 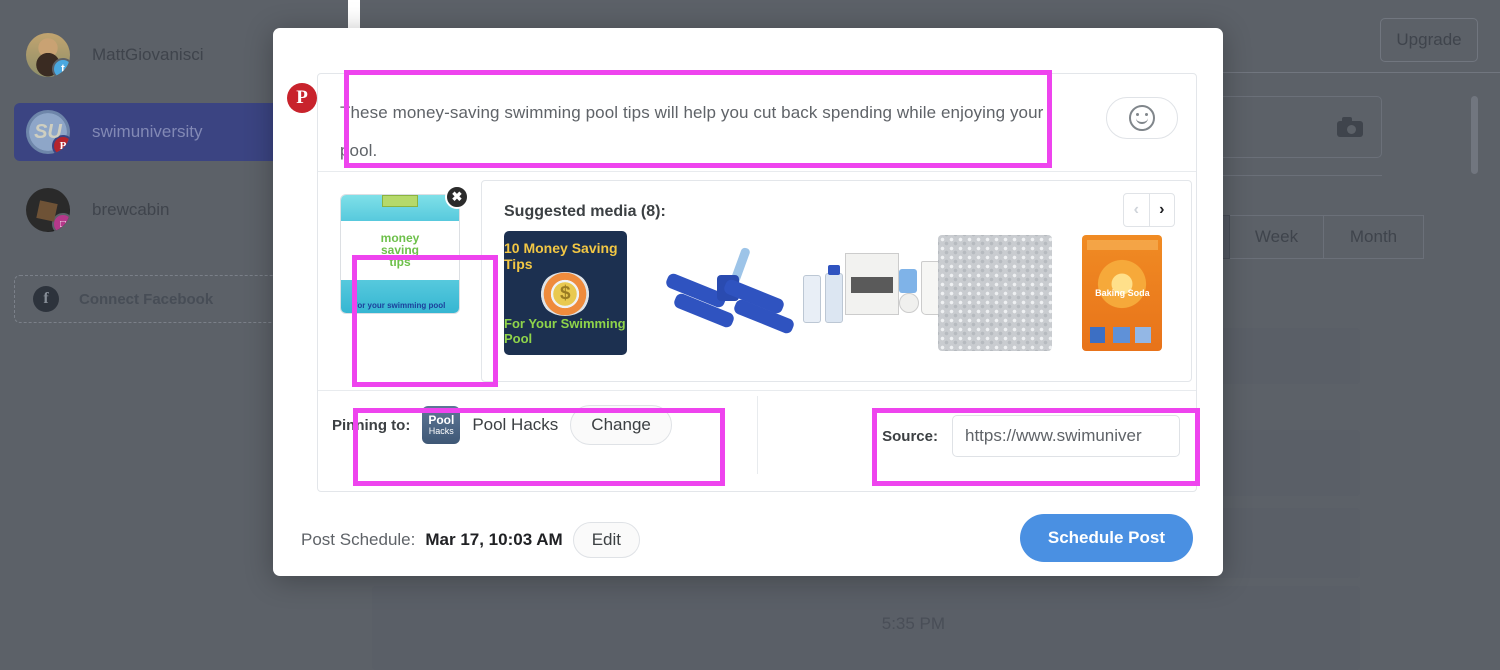 I want to click on timeline-row: 5:35 PM, so click(x=866, y=628).